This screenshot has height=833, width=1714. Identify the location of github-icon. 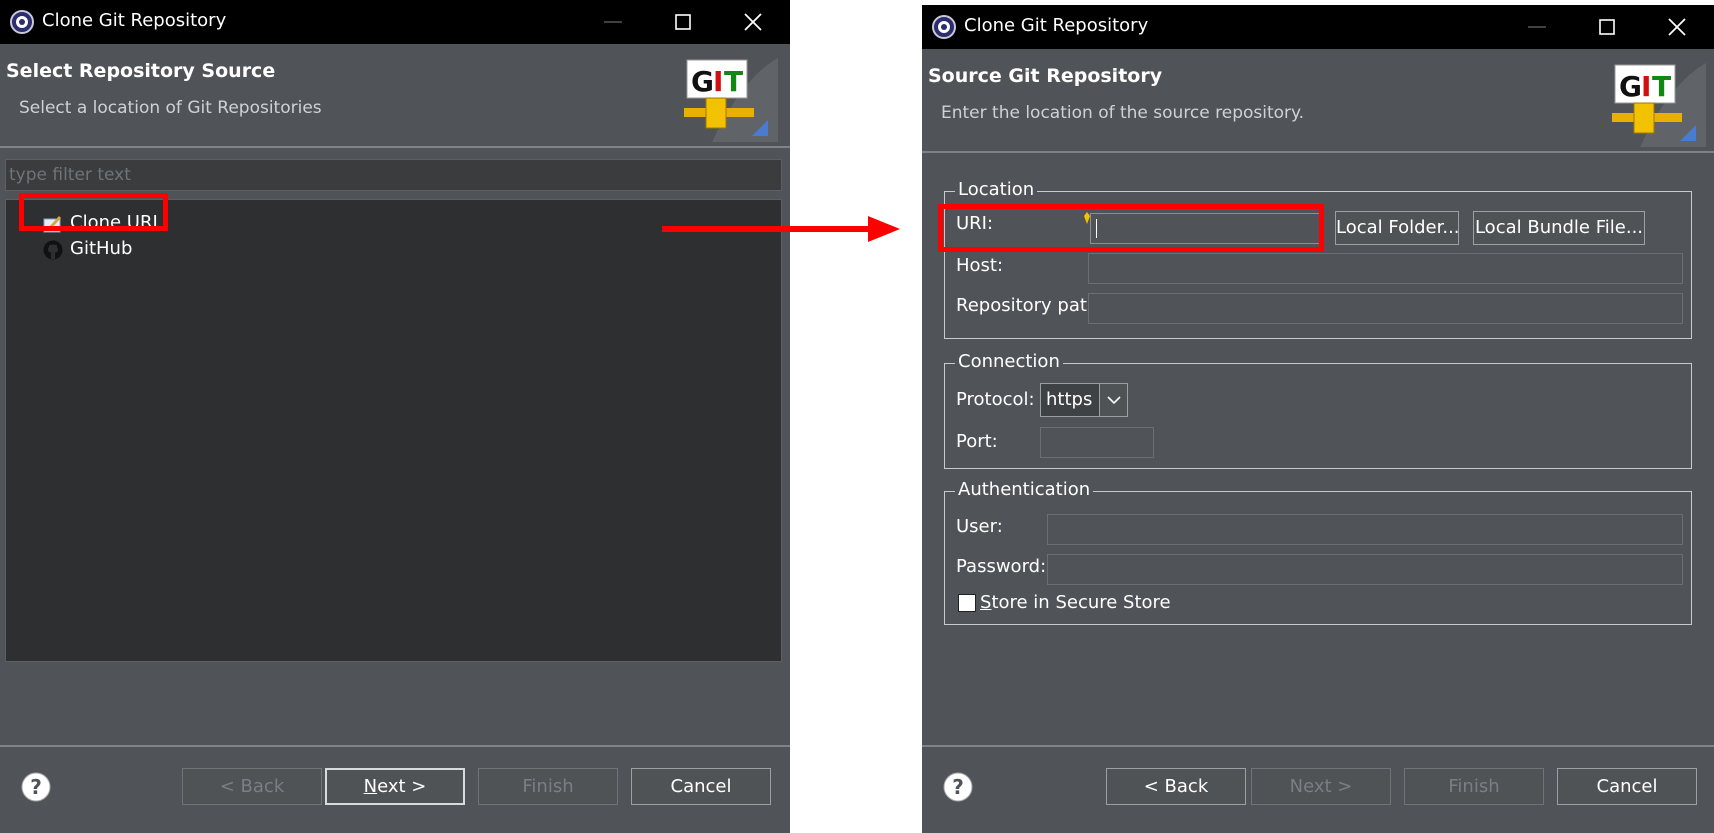
(53, 250).